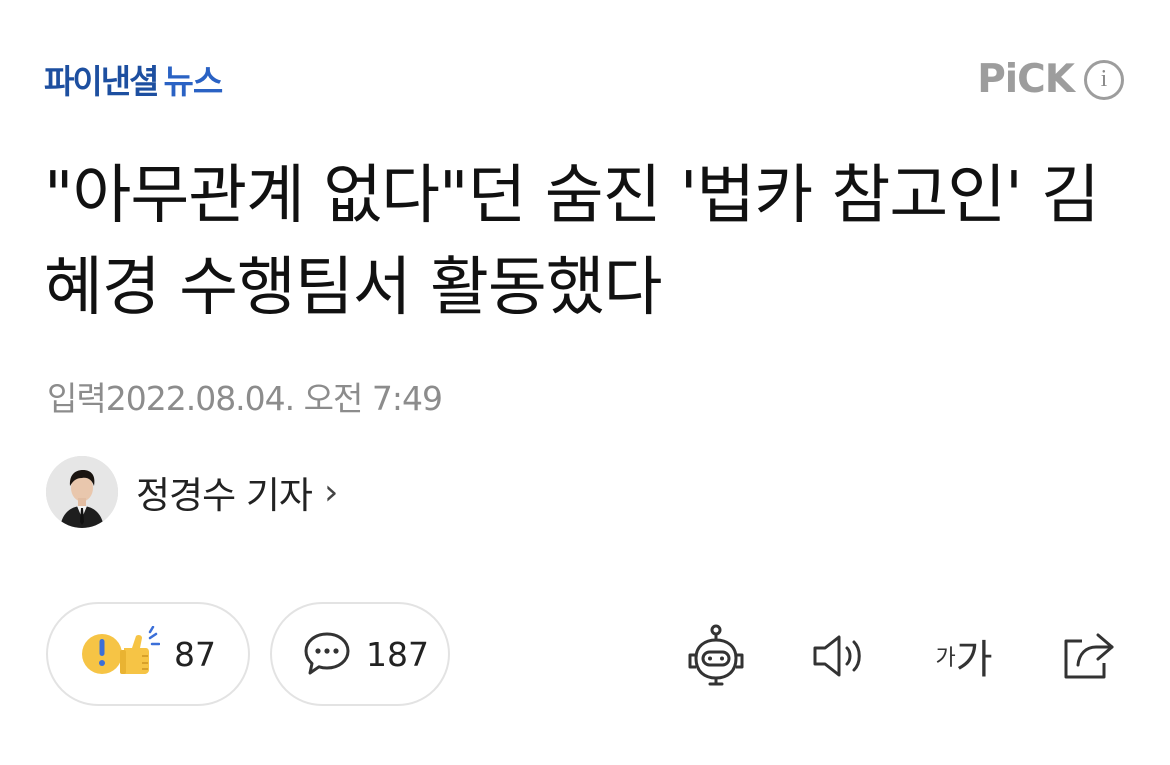  I want to click on tts-button, so click(839, 656).